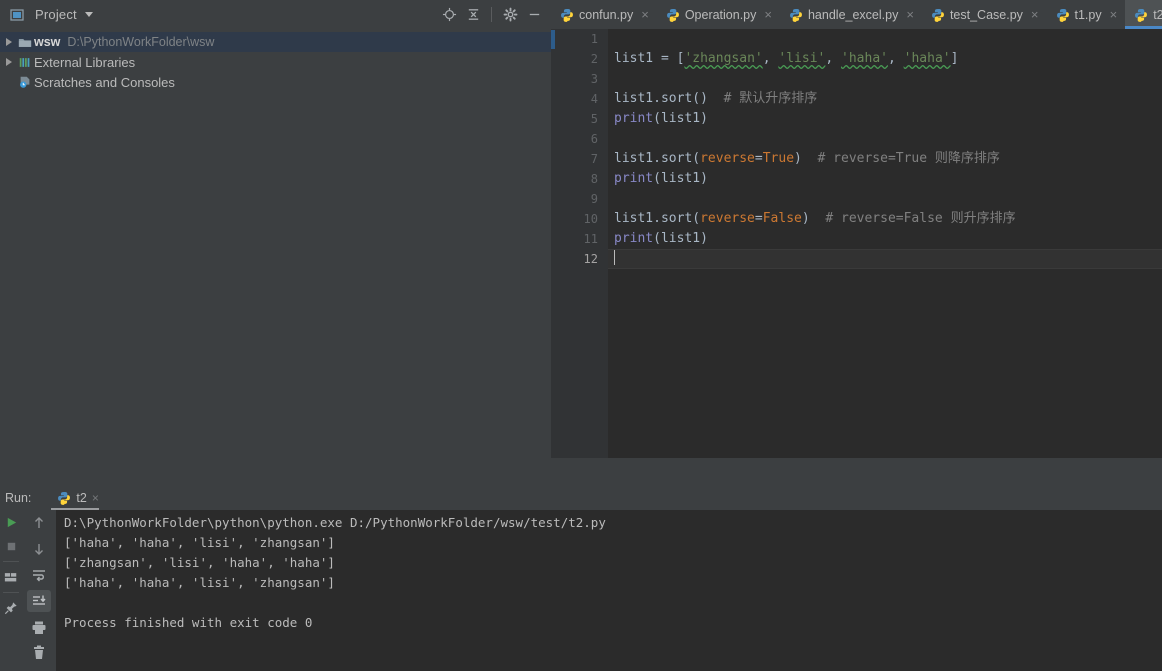  I want to click on line-number: 11, so click(590, 239).